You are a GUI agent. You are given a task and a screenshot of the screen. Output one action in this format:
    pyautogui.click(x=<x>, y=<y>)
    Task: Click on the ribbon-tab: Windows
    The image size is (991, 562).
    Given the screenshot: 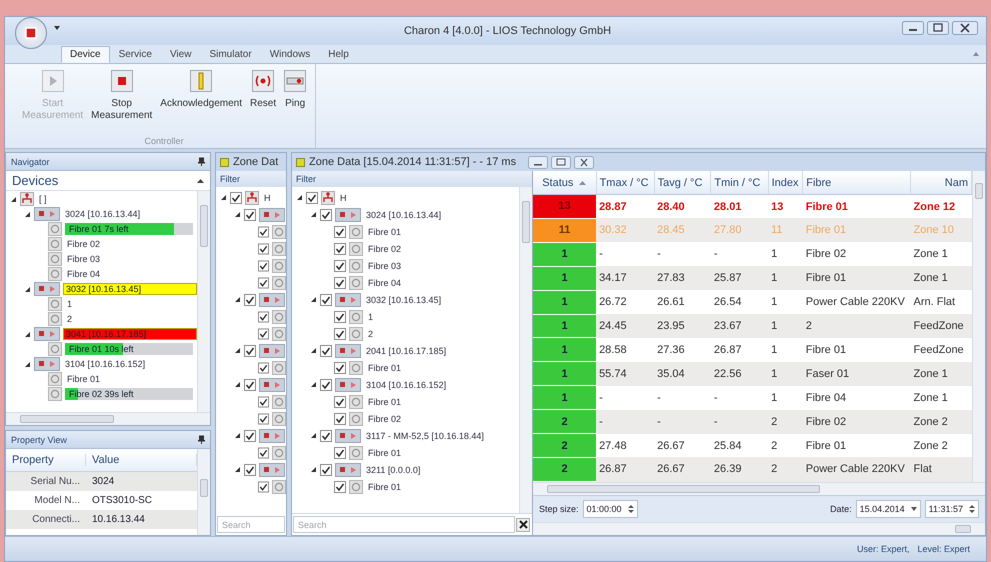 What is the action you would take?
    pyautogui.click(x=290, y=54)
    